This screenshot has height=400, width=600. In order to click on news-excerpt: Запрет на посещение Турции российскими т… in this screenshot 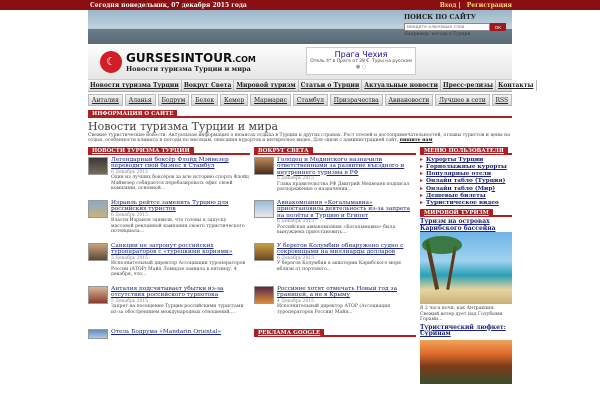, I will do `click(177, 309)`.